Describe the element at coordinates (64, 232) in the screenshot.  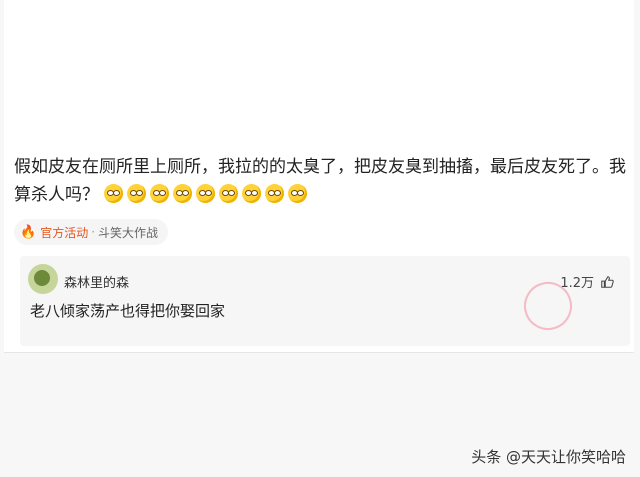
I see `activity-type: 官方活动` at that location.